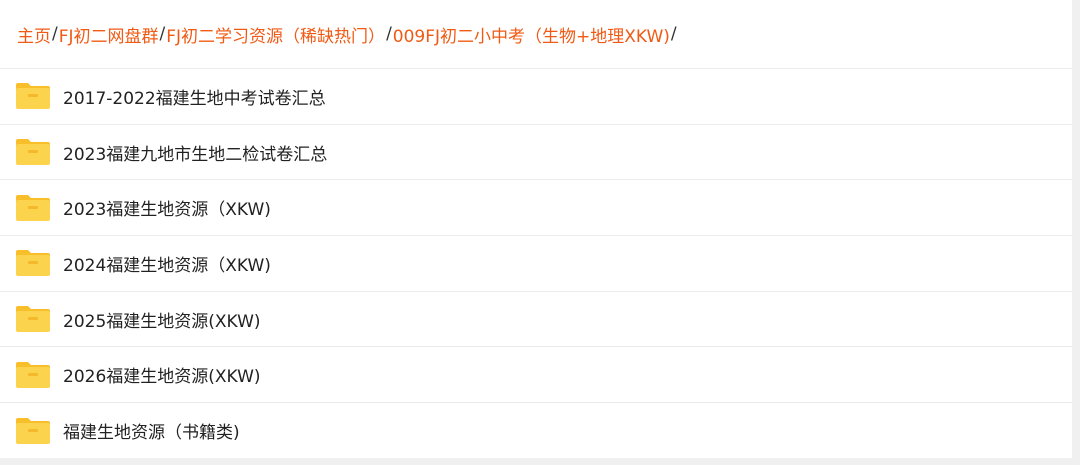  Describe the element at coordinates (536, 97) in the screenshot. I see `folder-row: 2017-2022福建生地中考试卷汇总` at that location.